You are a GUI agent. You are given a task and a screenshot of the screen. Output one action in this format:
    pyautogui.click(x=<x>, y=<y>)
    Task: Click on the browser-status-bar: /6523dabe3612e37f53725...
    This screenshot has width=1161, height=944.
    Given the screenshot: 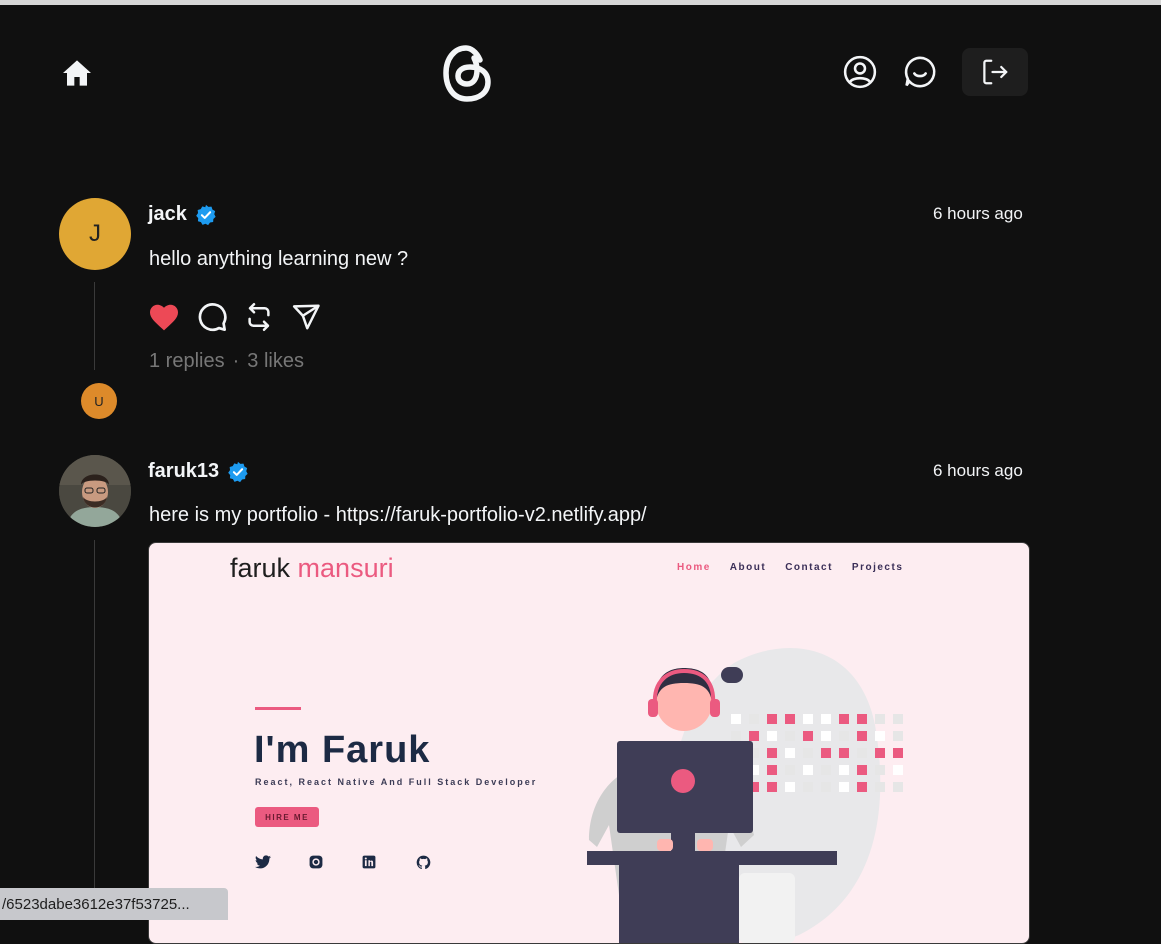 What is the action you would take?
    pyautogui.click(x=114, y=904)
    